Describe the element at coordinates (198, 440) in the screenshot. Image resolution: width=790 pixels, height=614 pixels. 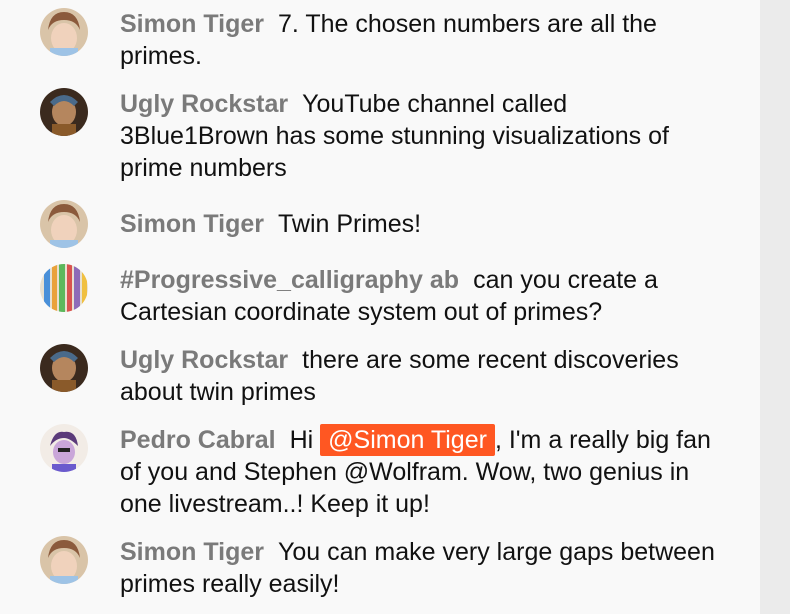
I see `message-author: Pedro Cabral` at that location.